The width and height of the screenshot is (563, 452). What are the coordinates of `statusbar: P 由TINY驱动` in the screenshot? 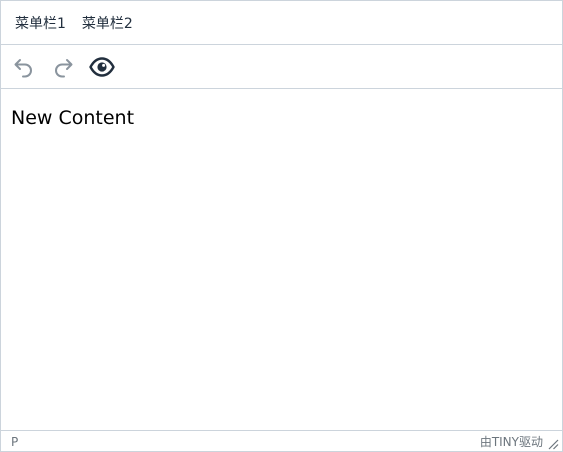 It's located at (281, 440).